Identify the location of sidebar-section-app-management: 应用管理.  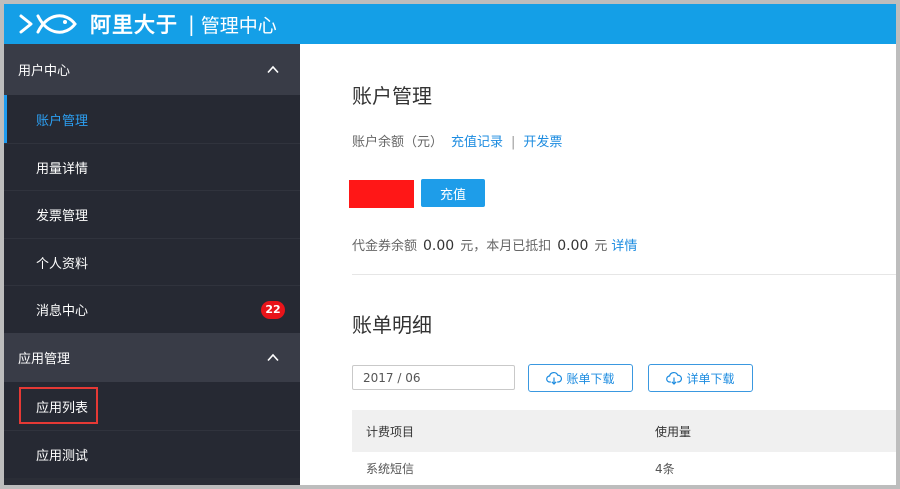
(152, 357).